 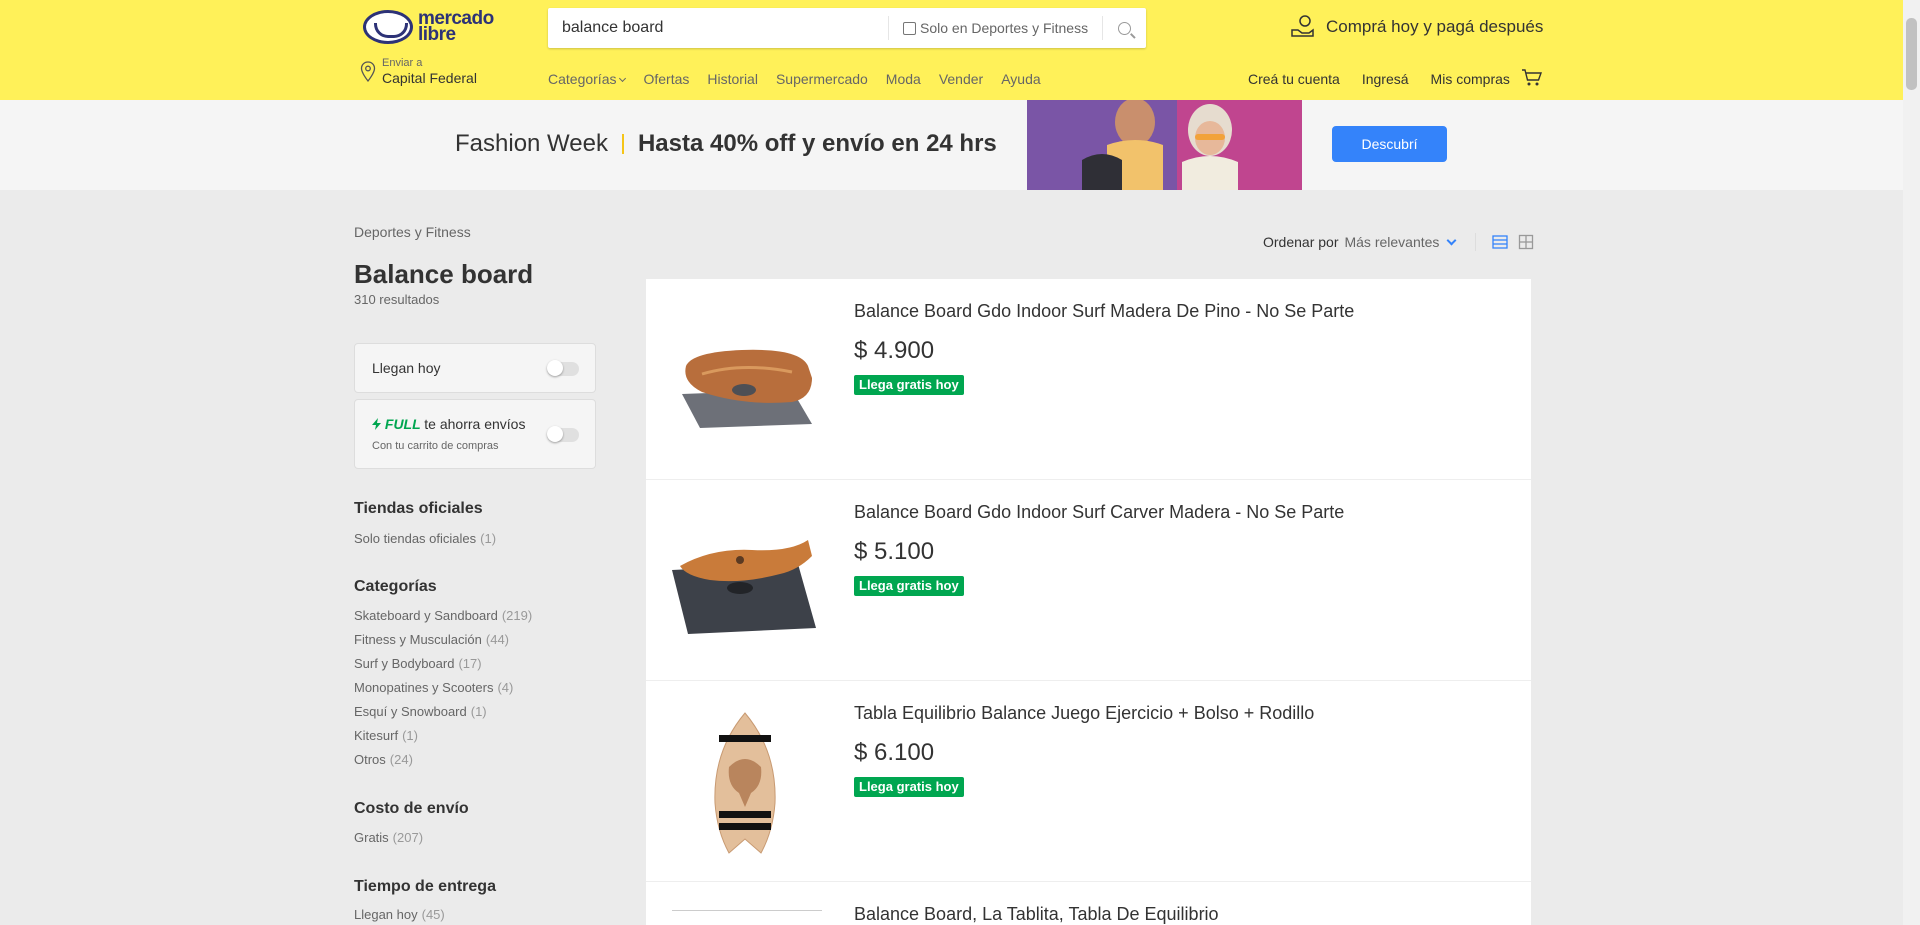 What do you see at coordinates (1470, 79) in the screenshot?
I see `my-purchases-link: Mis compras` at bounding box center [1470, 79].